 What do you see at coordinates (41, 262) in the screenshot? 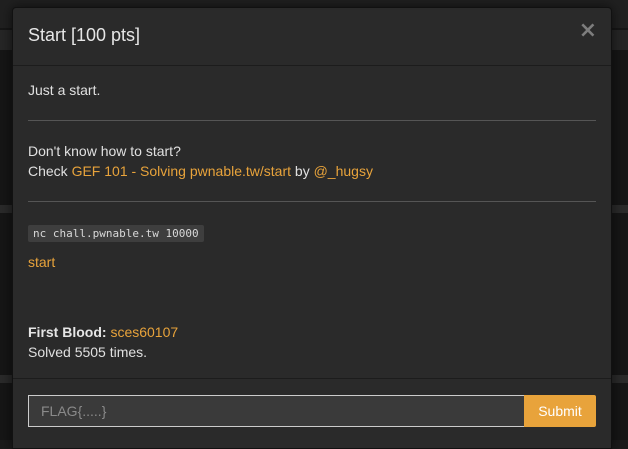
I see `download-file-link: start` at bounding box center [41, 262].